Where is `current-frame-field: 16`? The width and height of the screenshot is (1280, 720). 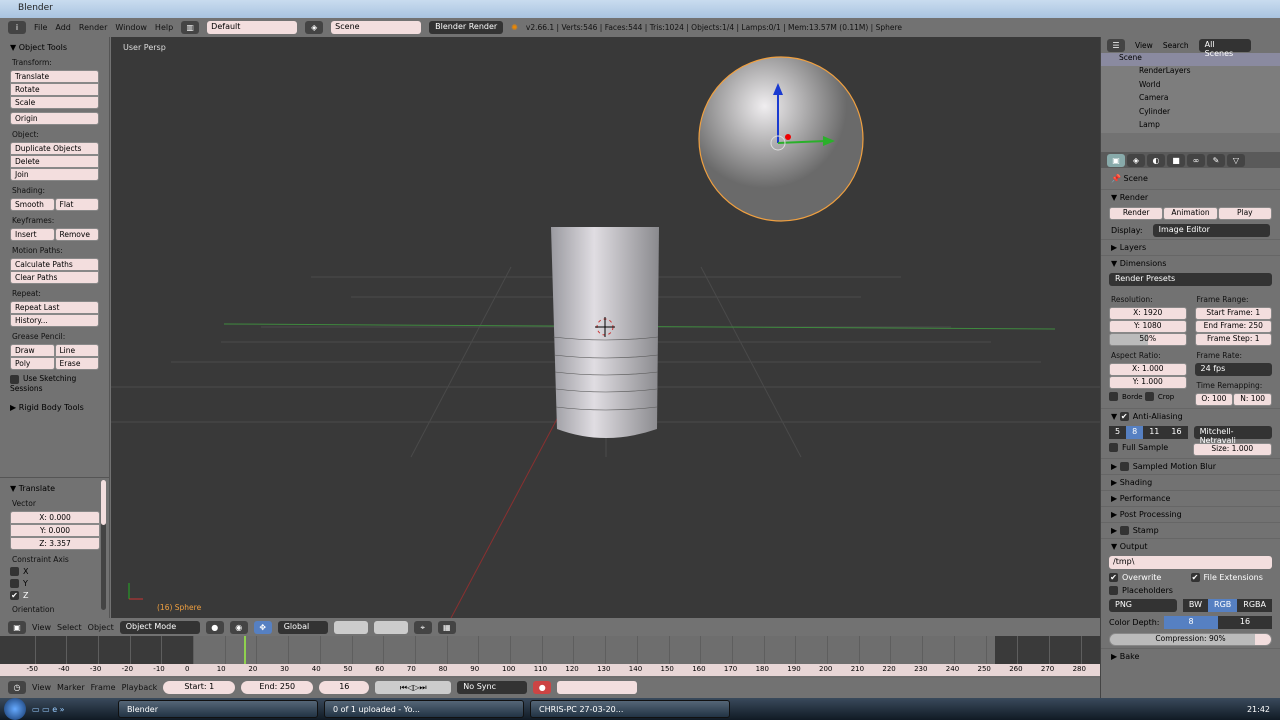 current-frame-field: 16 is located at coordinates (344, 687).